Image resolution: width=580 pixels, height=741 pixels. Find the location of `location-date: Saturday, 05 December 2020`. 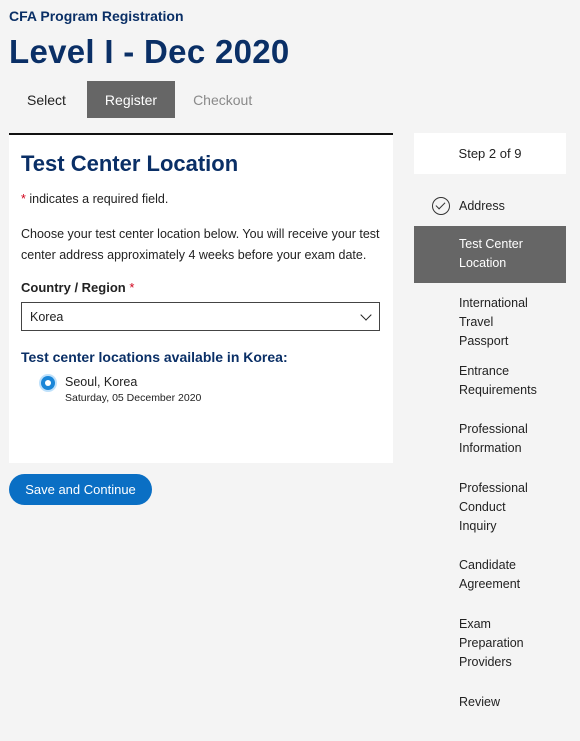

location-date: Saturday, 05 December 2020 is located at coordinates (133, 398).